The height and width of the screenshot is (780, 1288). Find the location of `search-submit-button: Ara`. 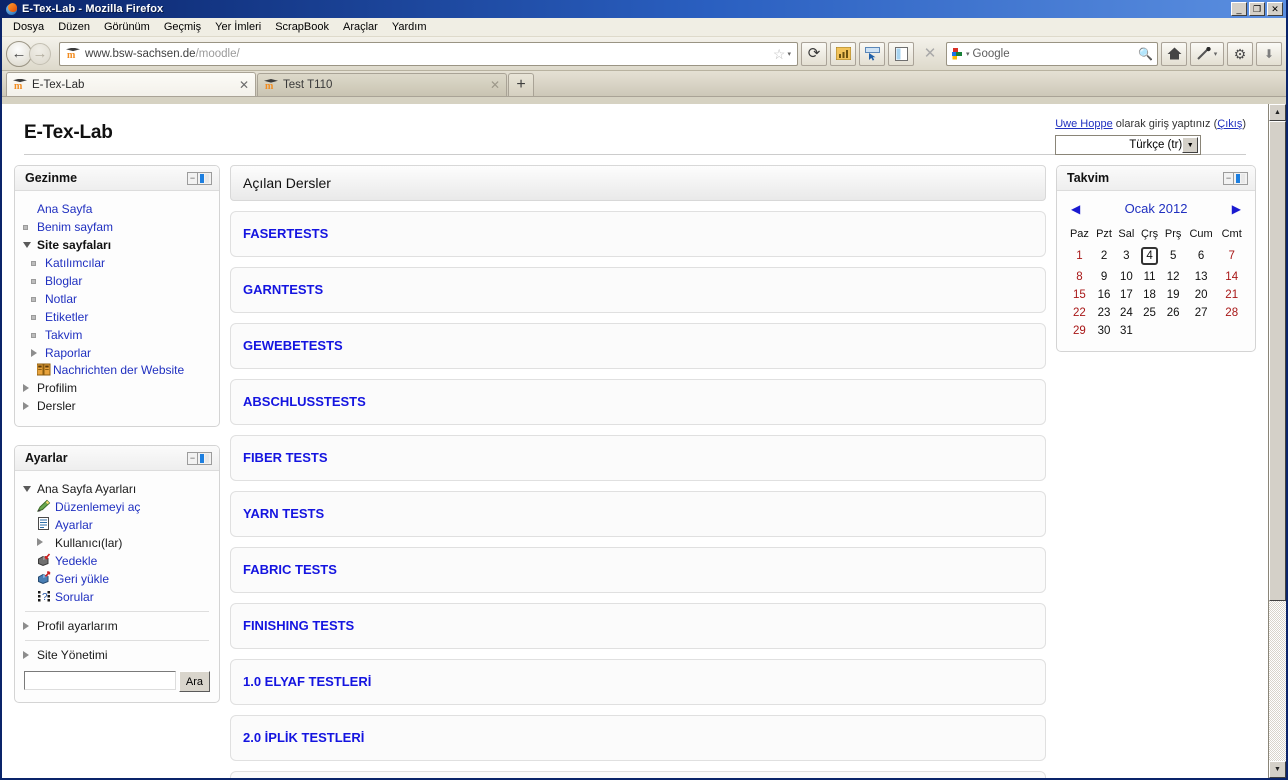

search-submit-button: Ara is located at coordinates (194, 681).